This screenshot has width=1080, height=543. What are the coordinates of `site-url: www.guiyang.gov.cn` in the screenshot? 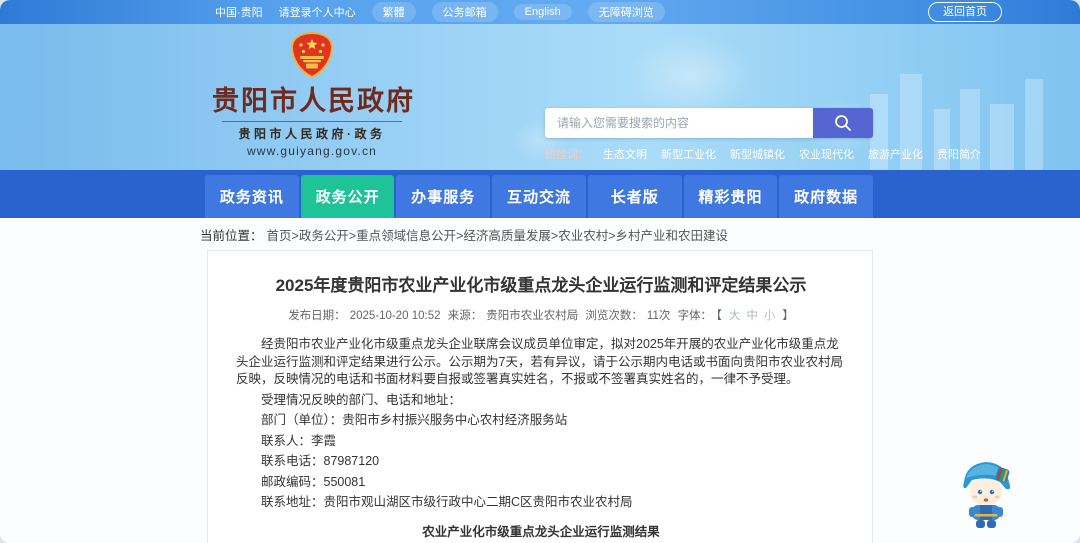 It's located at (312, 151).